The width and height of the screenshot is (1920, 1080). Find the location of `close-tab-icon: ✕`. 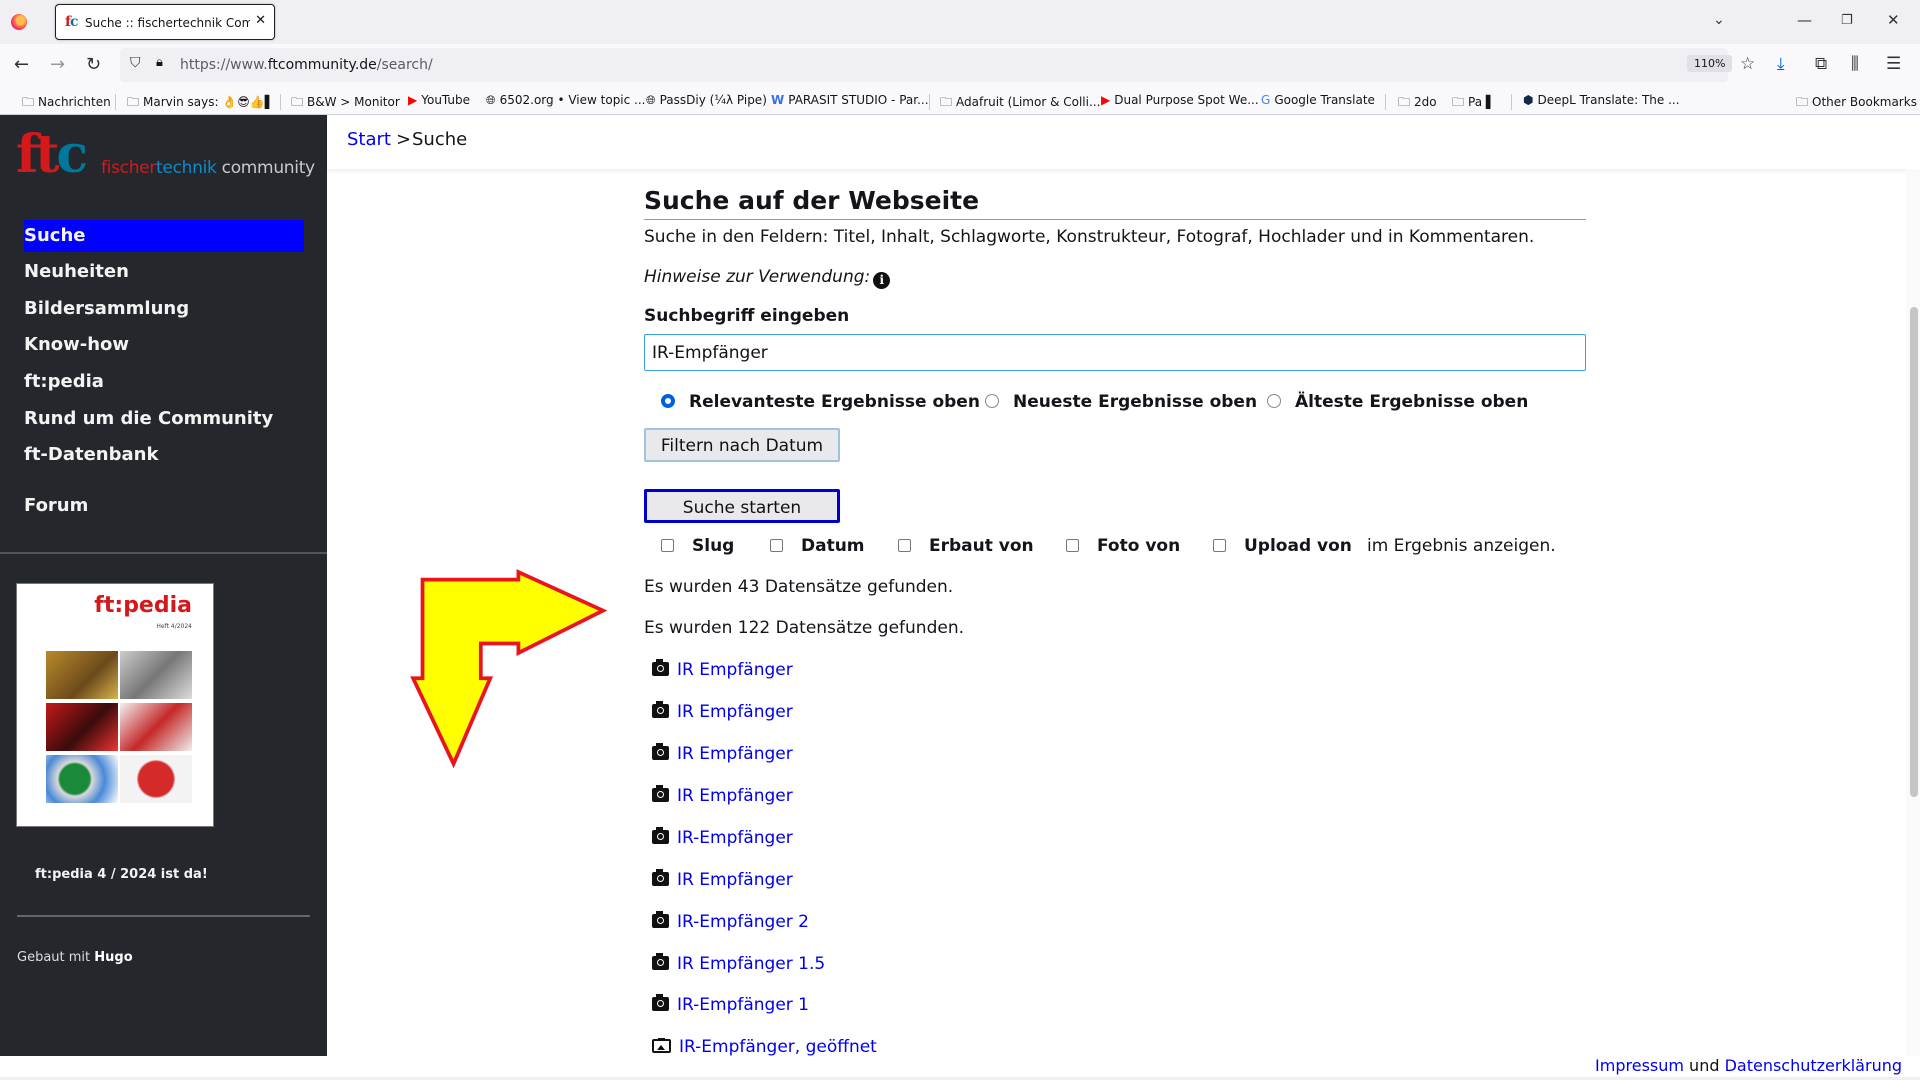

close-tab-icon: ✕ is located at coordinates (260, 20).